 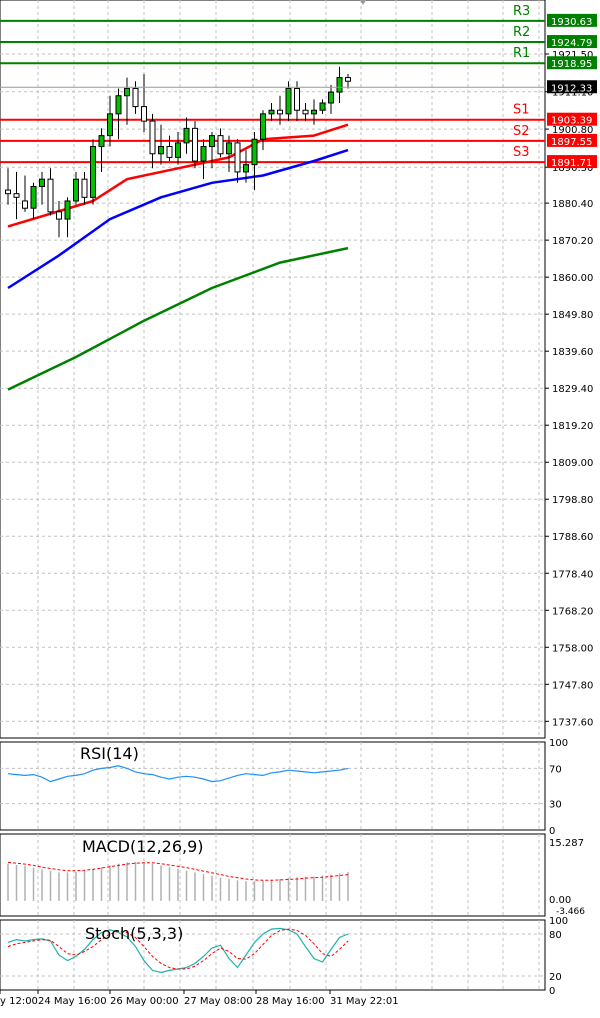 I want to click on level-price-text: 1918.95, so click(x=571, y=64).